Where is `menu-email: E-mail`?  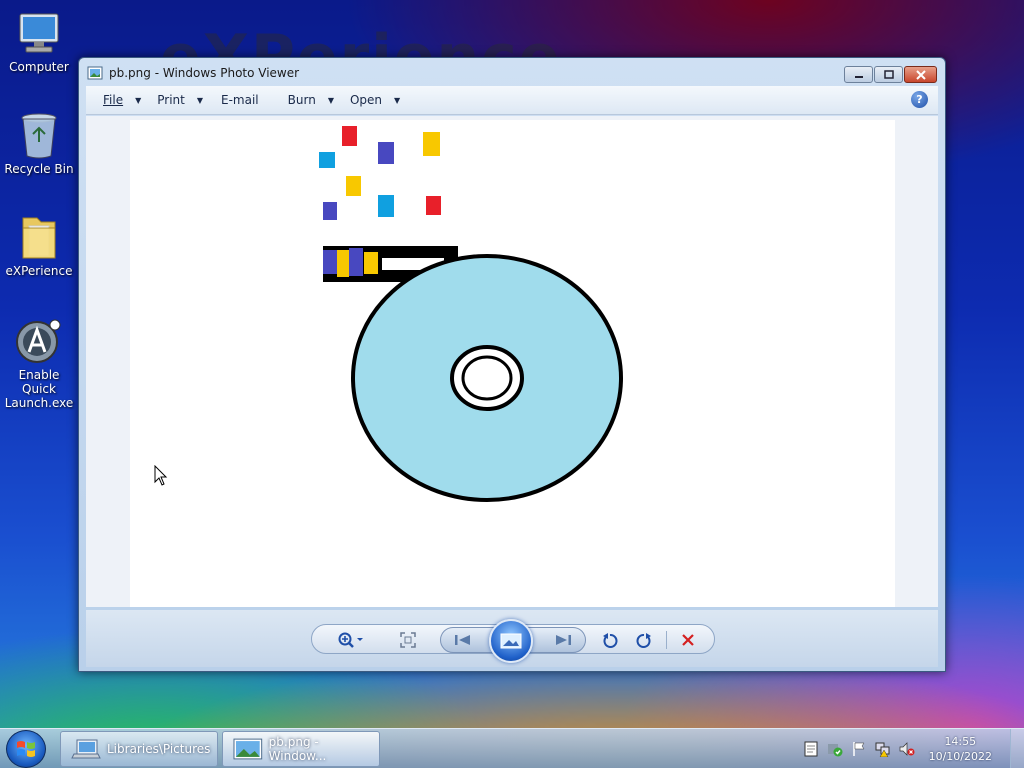 menu-email: E-mail is located at coordinates (240, 100).